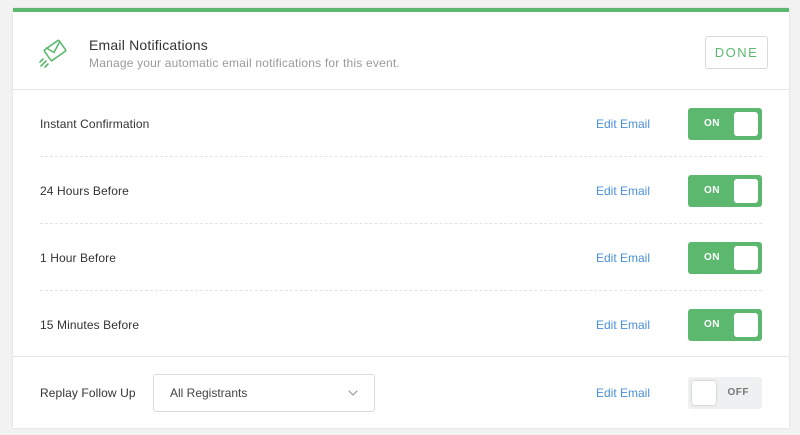 This screenshot has height=435, width=800. I want to click on notification-label: 15 Minutes Before, so click(90, 324).